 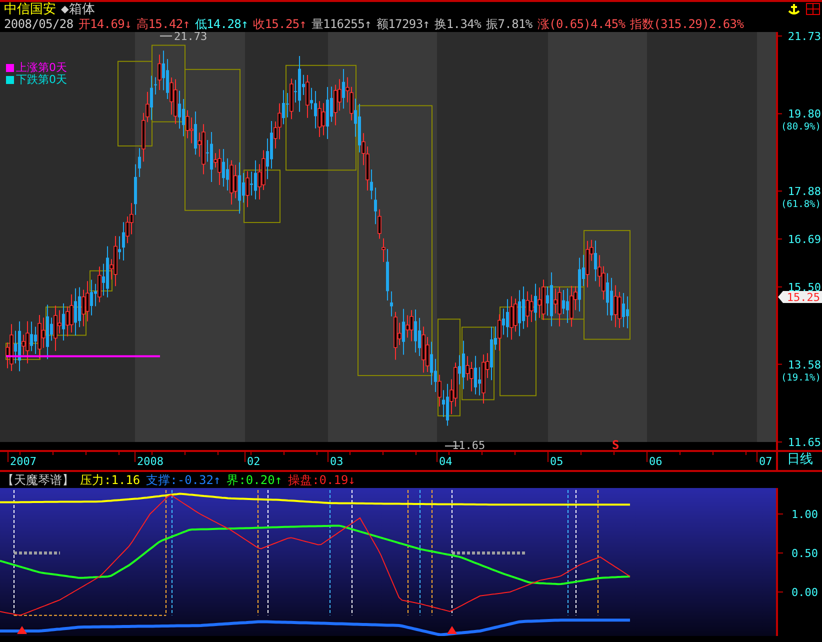 What do you see at coordinates (337, 460) in the screenshot?
I see `time-label: 03` at bounding box center [337, 460].